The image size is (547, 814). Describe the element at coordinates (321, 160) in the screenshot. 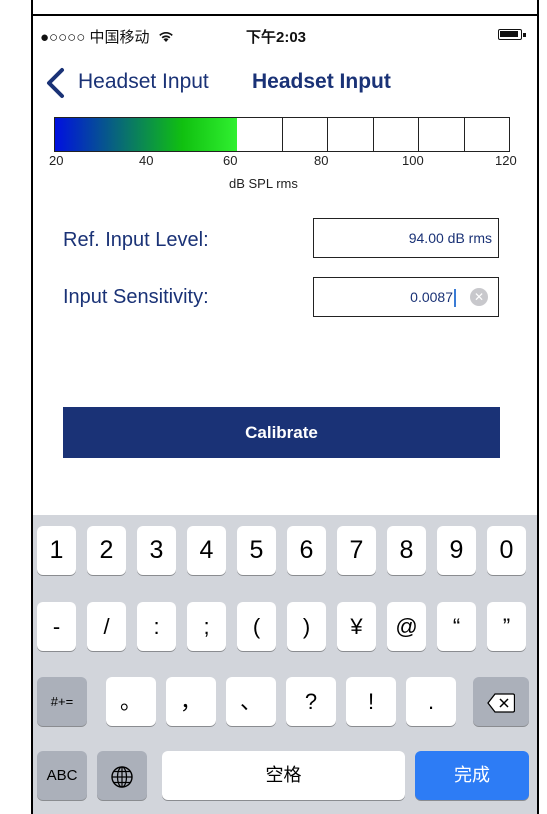

I see `meter-tick: 80` at that location.